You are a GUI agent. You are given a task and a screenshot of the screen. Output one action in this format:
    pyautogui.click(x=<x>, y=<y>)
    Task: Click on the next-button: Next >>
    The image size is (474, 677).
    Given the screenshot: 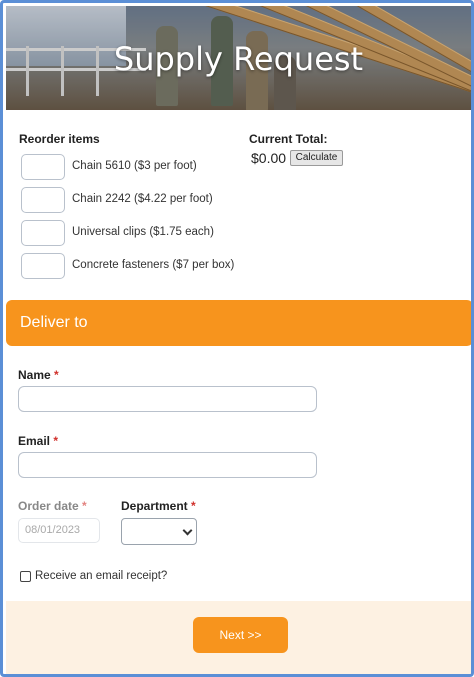 What is the action you would take?
    pyautogui.click(x=240, y=635)
    